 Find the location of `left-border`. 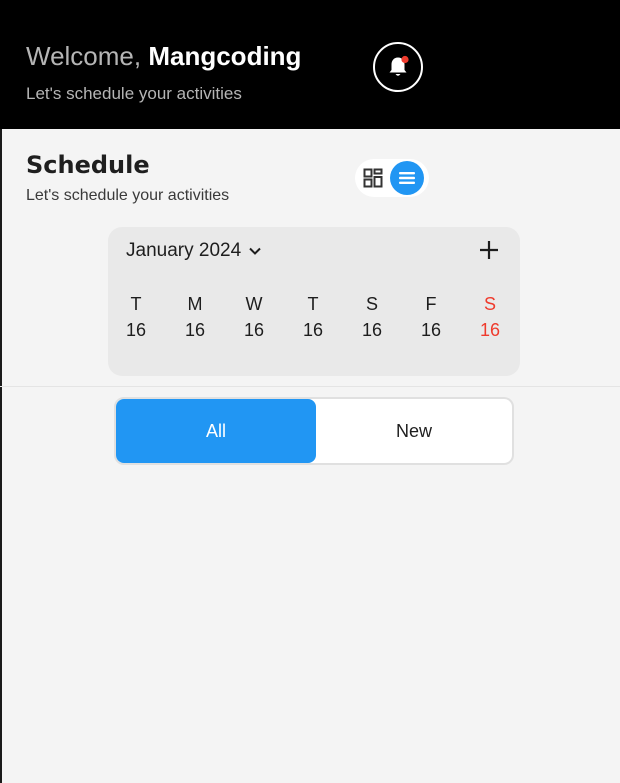

left-border is located at coordinates (1, 456).